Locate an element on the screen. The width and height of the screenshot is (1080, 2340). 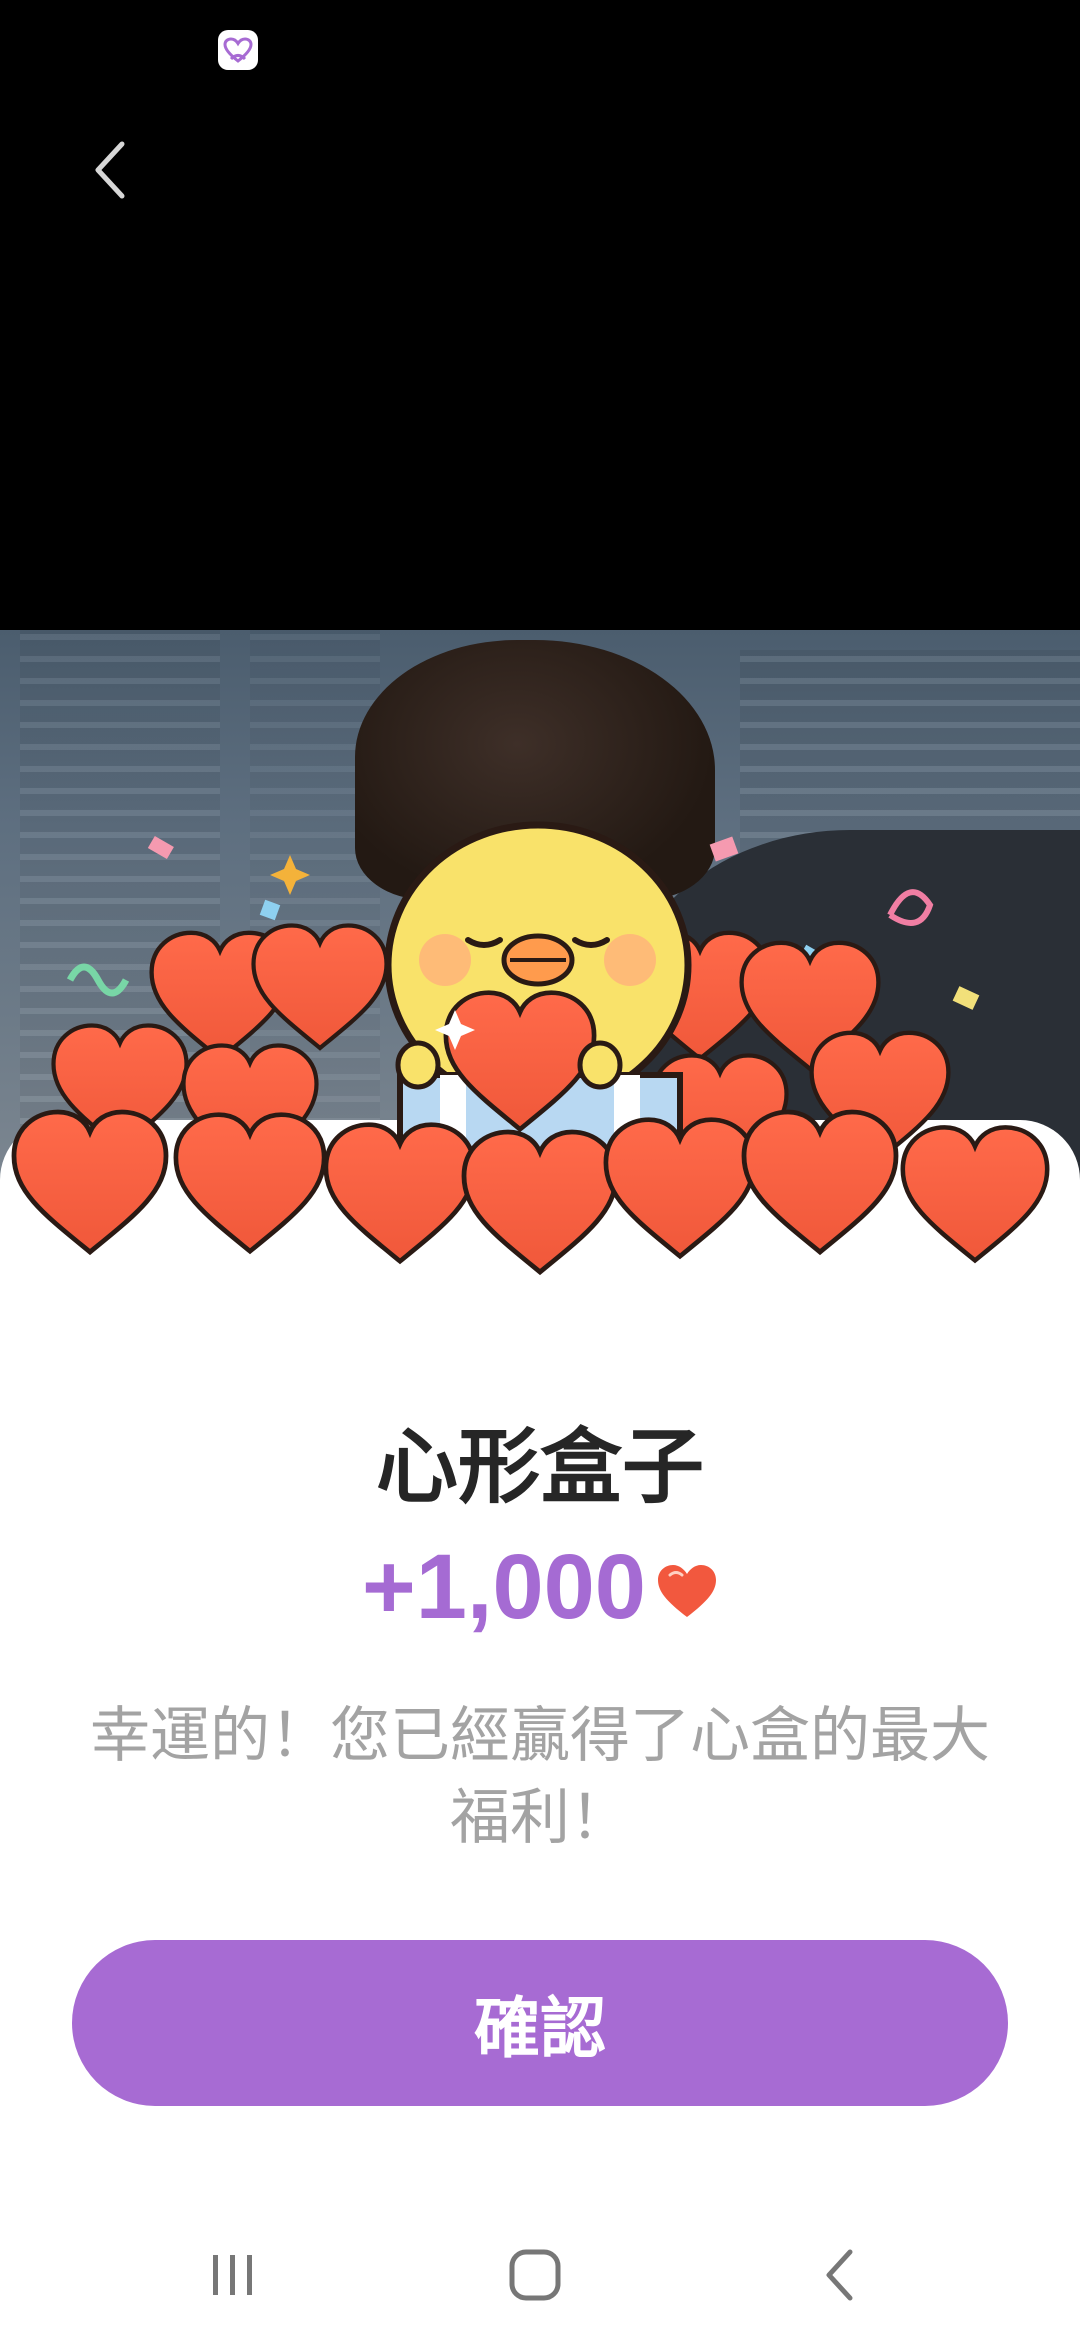
back-arrow-icon is located at coordinates (110, 170).